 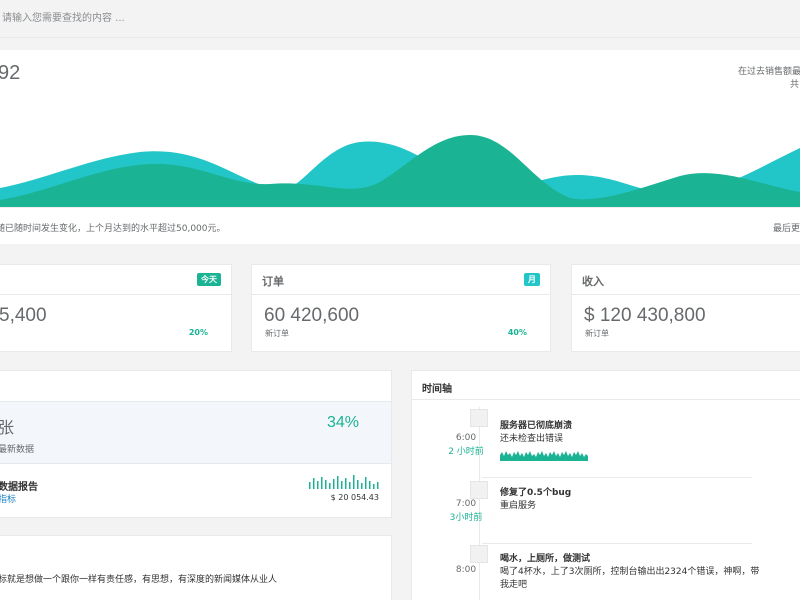 What do you see at coordinates (318, 18) in the screenshot?
I see `search-input` at bounding box center [318, 18].